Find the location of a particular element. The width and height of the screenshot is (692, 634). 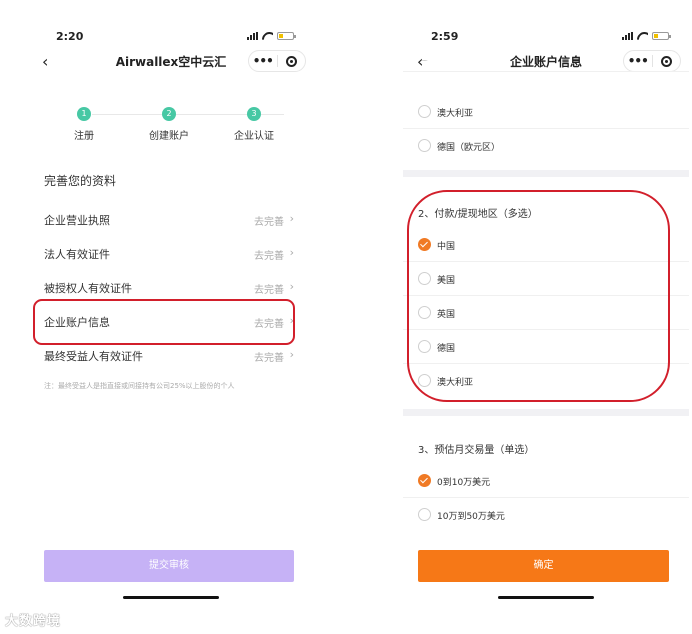

progress-steps: 1 注册 2 创建账户 3 企业认证 is located at coordinates (171, 127).